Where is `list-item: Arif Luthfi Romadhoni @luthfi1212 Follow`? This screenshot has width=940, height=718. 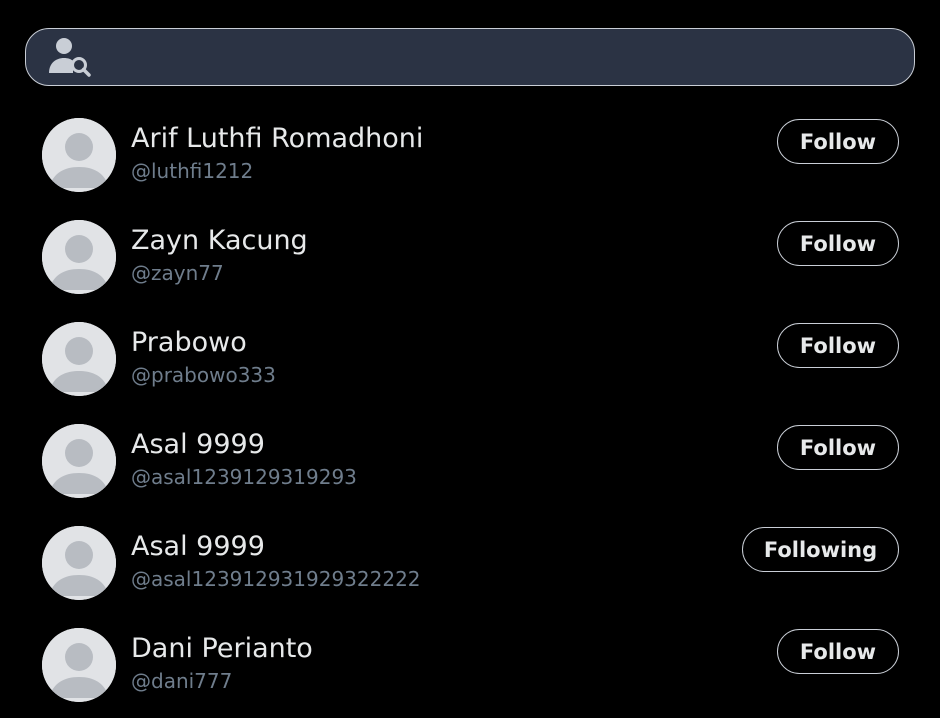
list-item: Arif Luthfi Romadhoni @luthfi1212 Follow is located at coordinates (470, 158).